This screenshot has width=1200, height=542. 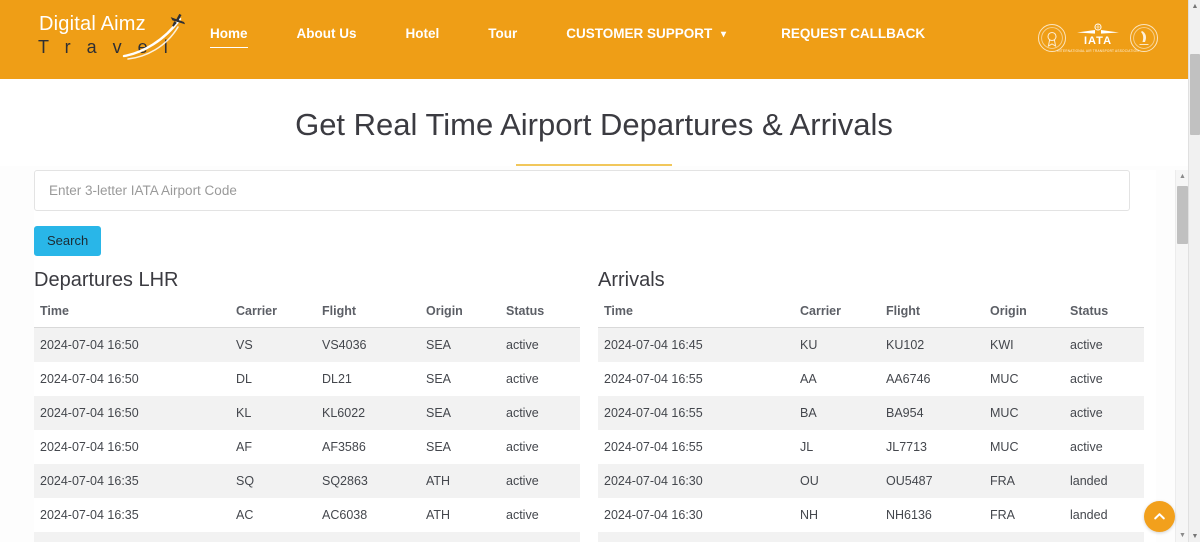 What do you see at coordinates (1182, 215) in the screenshot?
I see `widget-scrollbar-thumb` at bounding box center [1182, 215].